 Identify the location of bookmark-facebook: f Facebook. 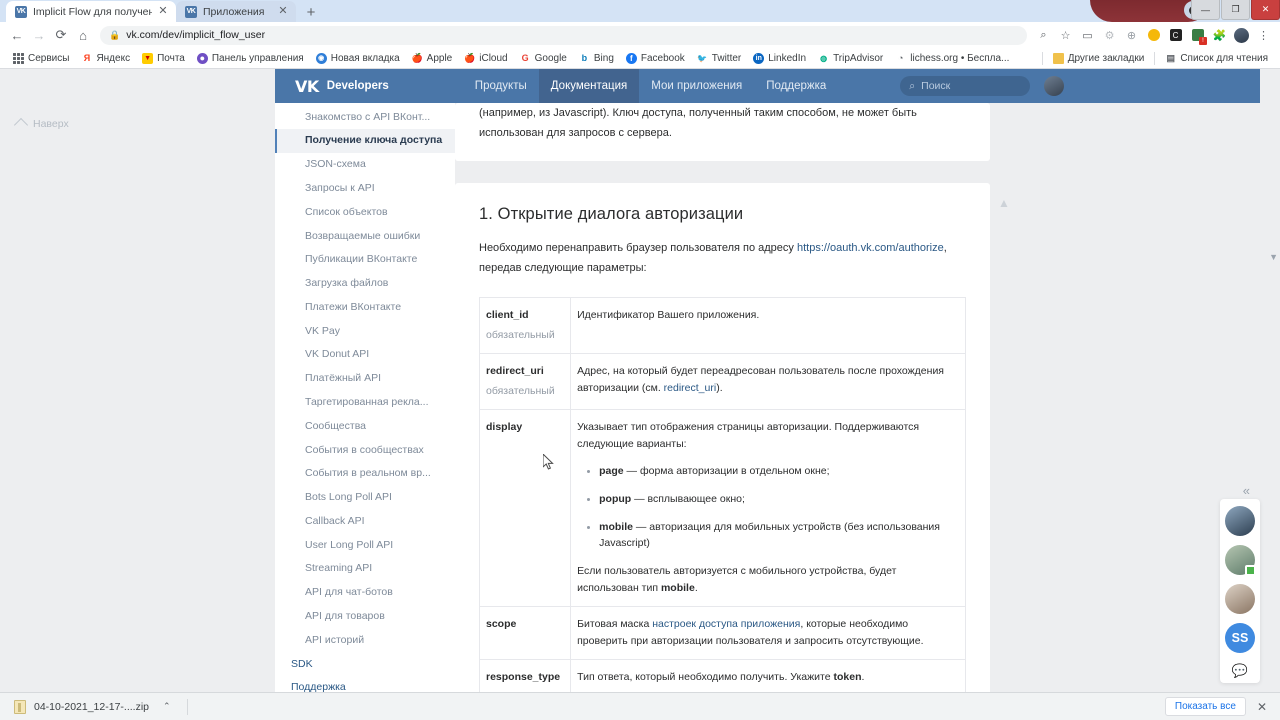
(655, 58).